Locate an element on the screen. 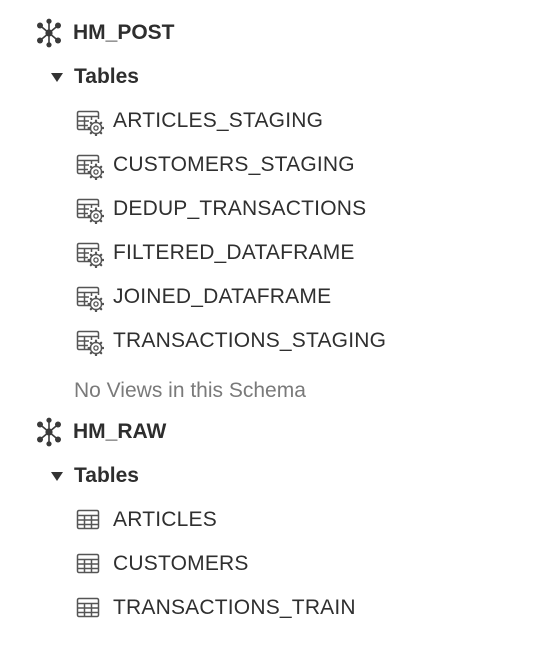 The height and width of the screenshot is (650, 549). schema-name: HM_POST is located at coordinates (124, 32).